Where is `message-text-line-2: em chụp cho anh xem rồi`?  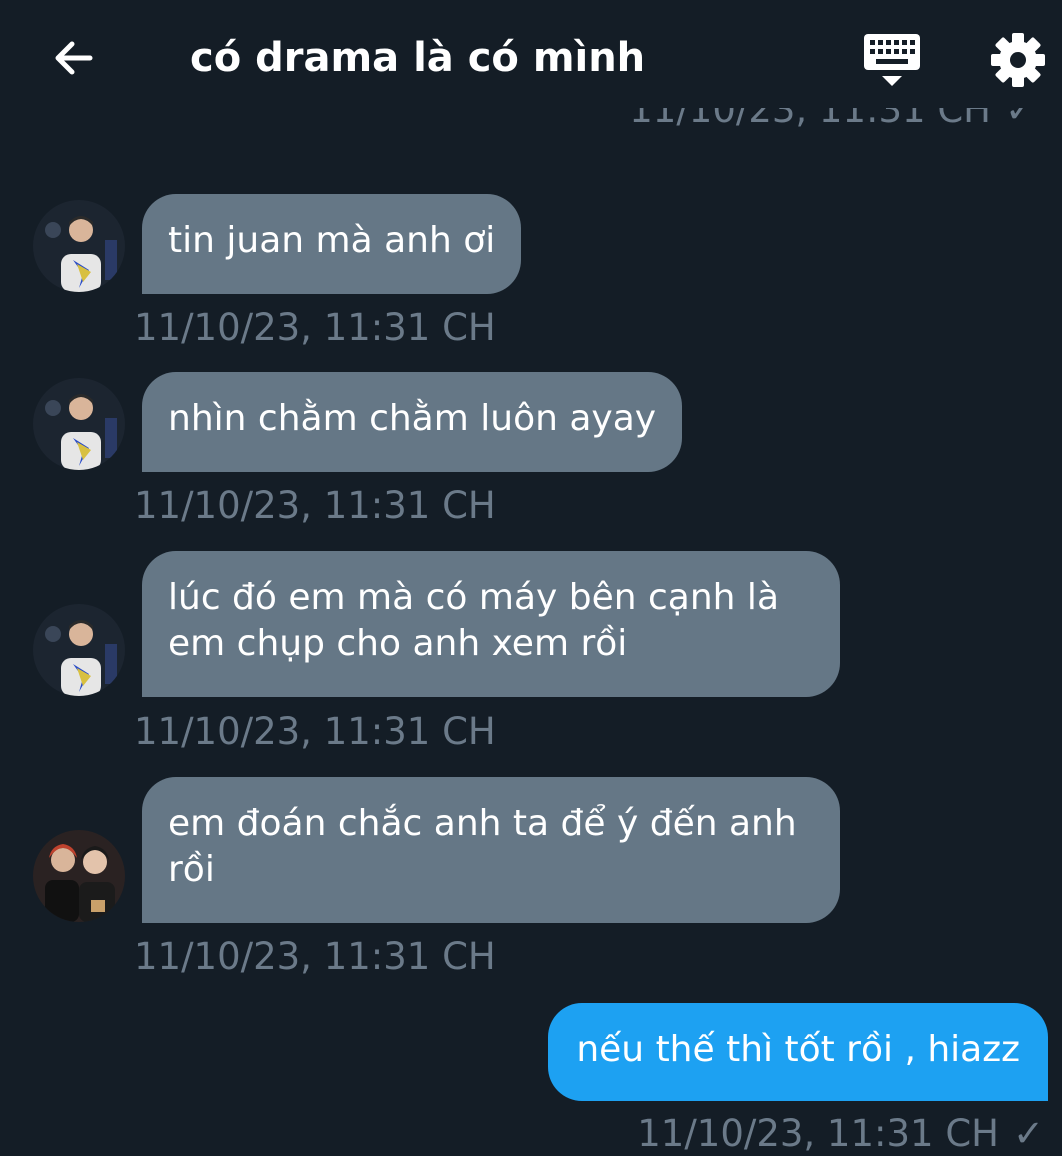 message-text-line-2: em chụp cho anh xem rồi is located at coordinates (398, 643).